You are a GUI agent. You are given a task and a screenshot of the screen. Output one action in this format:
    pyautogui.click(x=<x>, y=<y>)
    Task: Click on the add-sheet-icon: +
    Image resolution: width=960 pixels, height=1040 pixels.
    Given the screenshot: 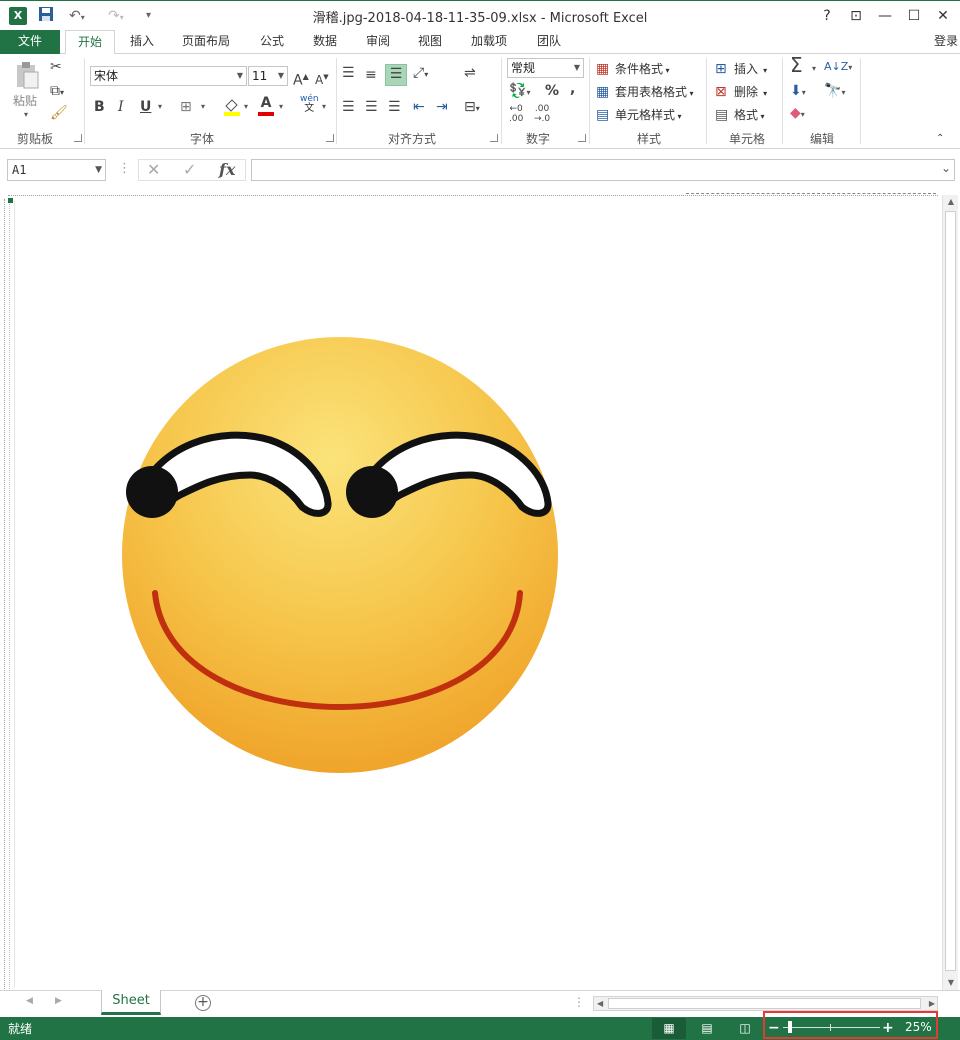 What is the action you would take?
    pyautogui.click(x=203, y=1003)
    